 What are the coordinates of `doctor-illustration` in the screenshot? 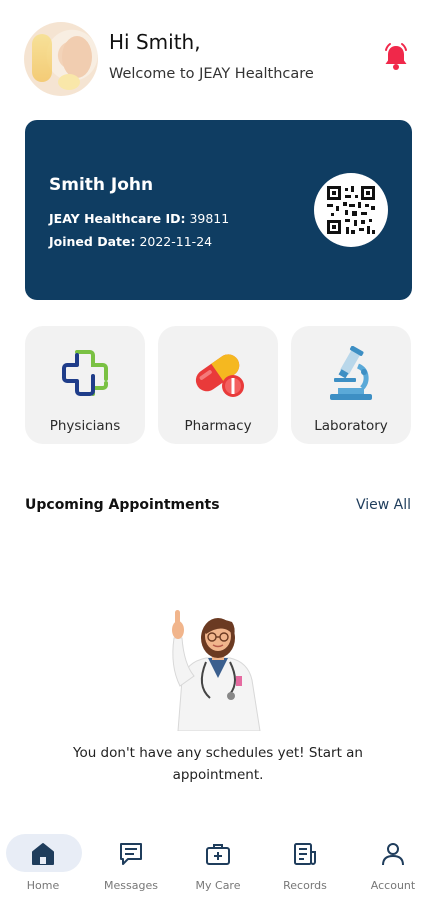 It's located at (216, 670).